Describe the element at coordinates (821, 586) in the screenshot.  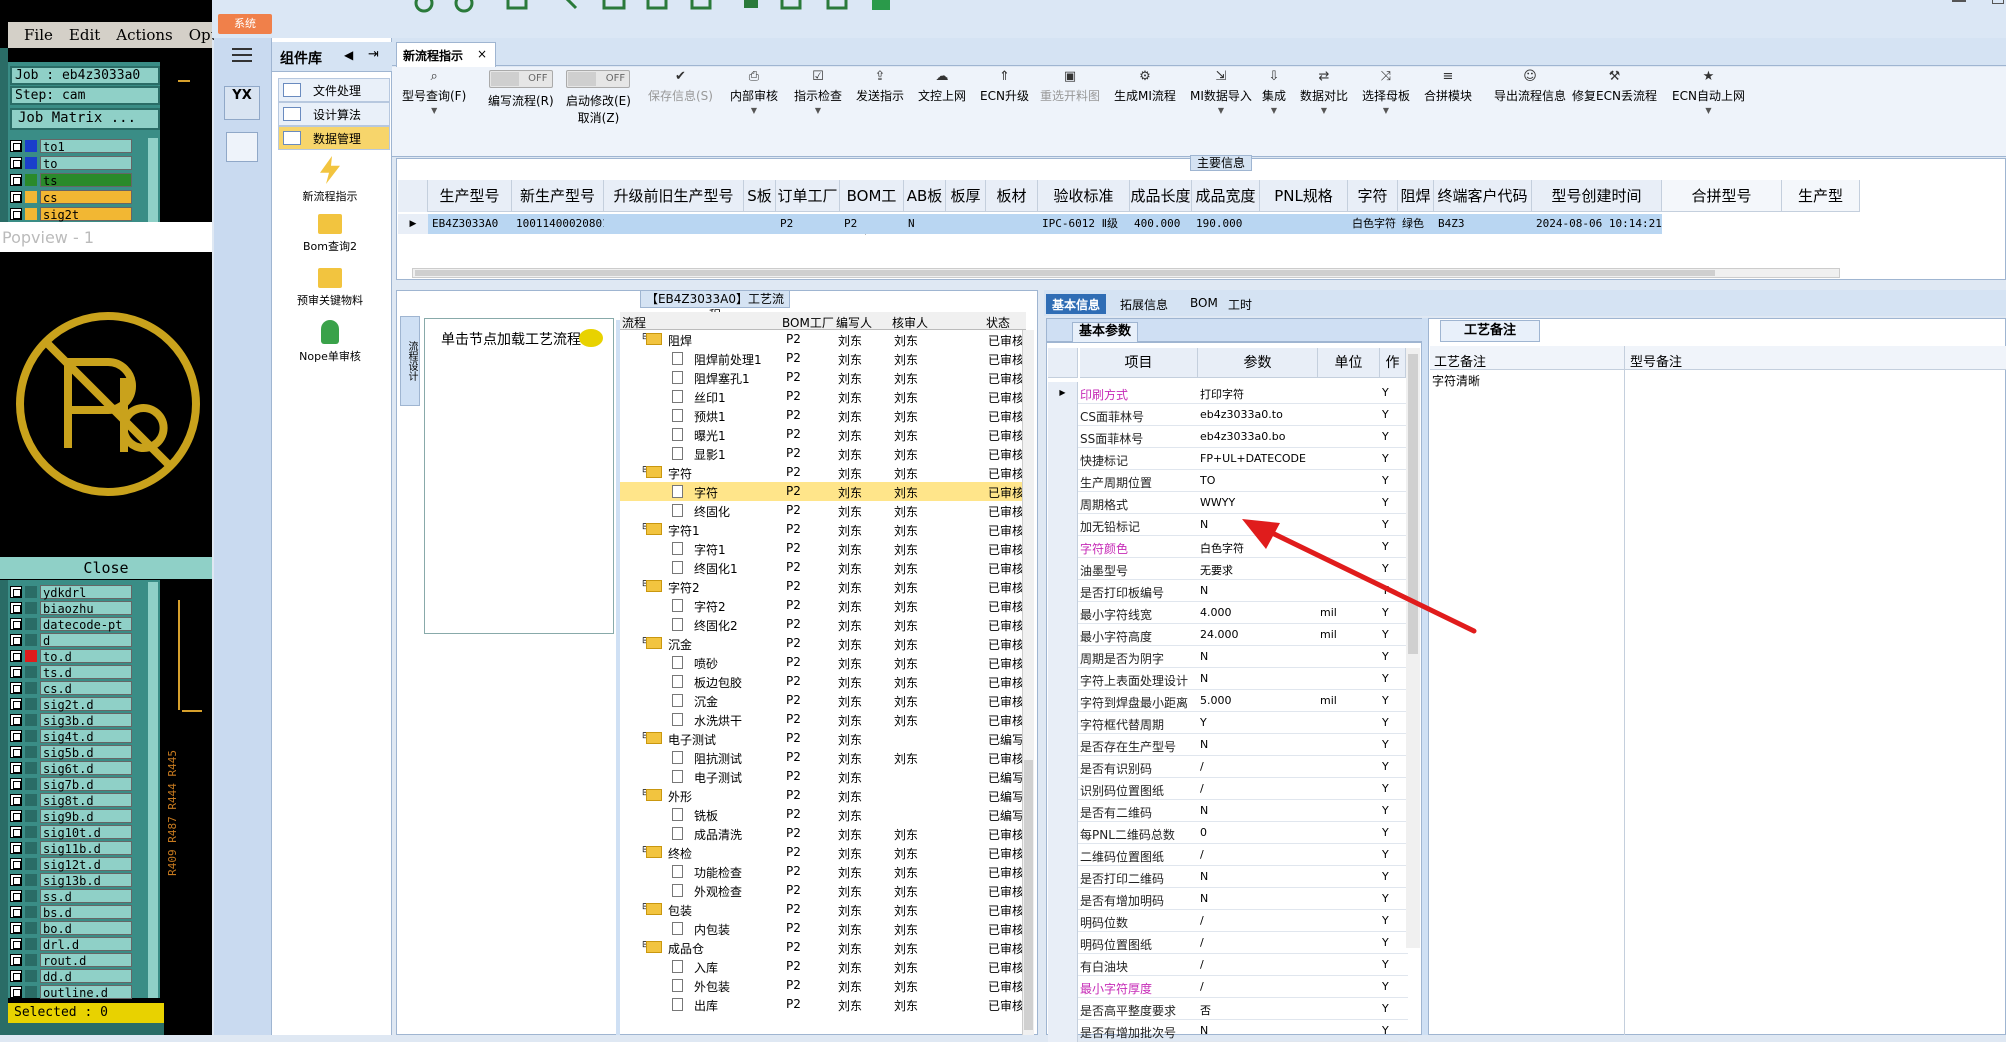
I see `tree-row: ⊟字符2P2刘东刘东已审核` at that location.